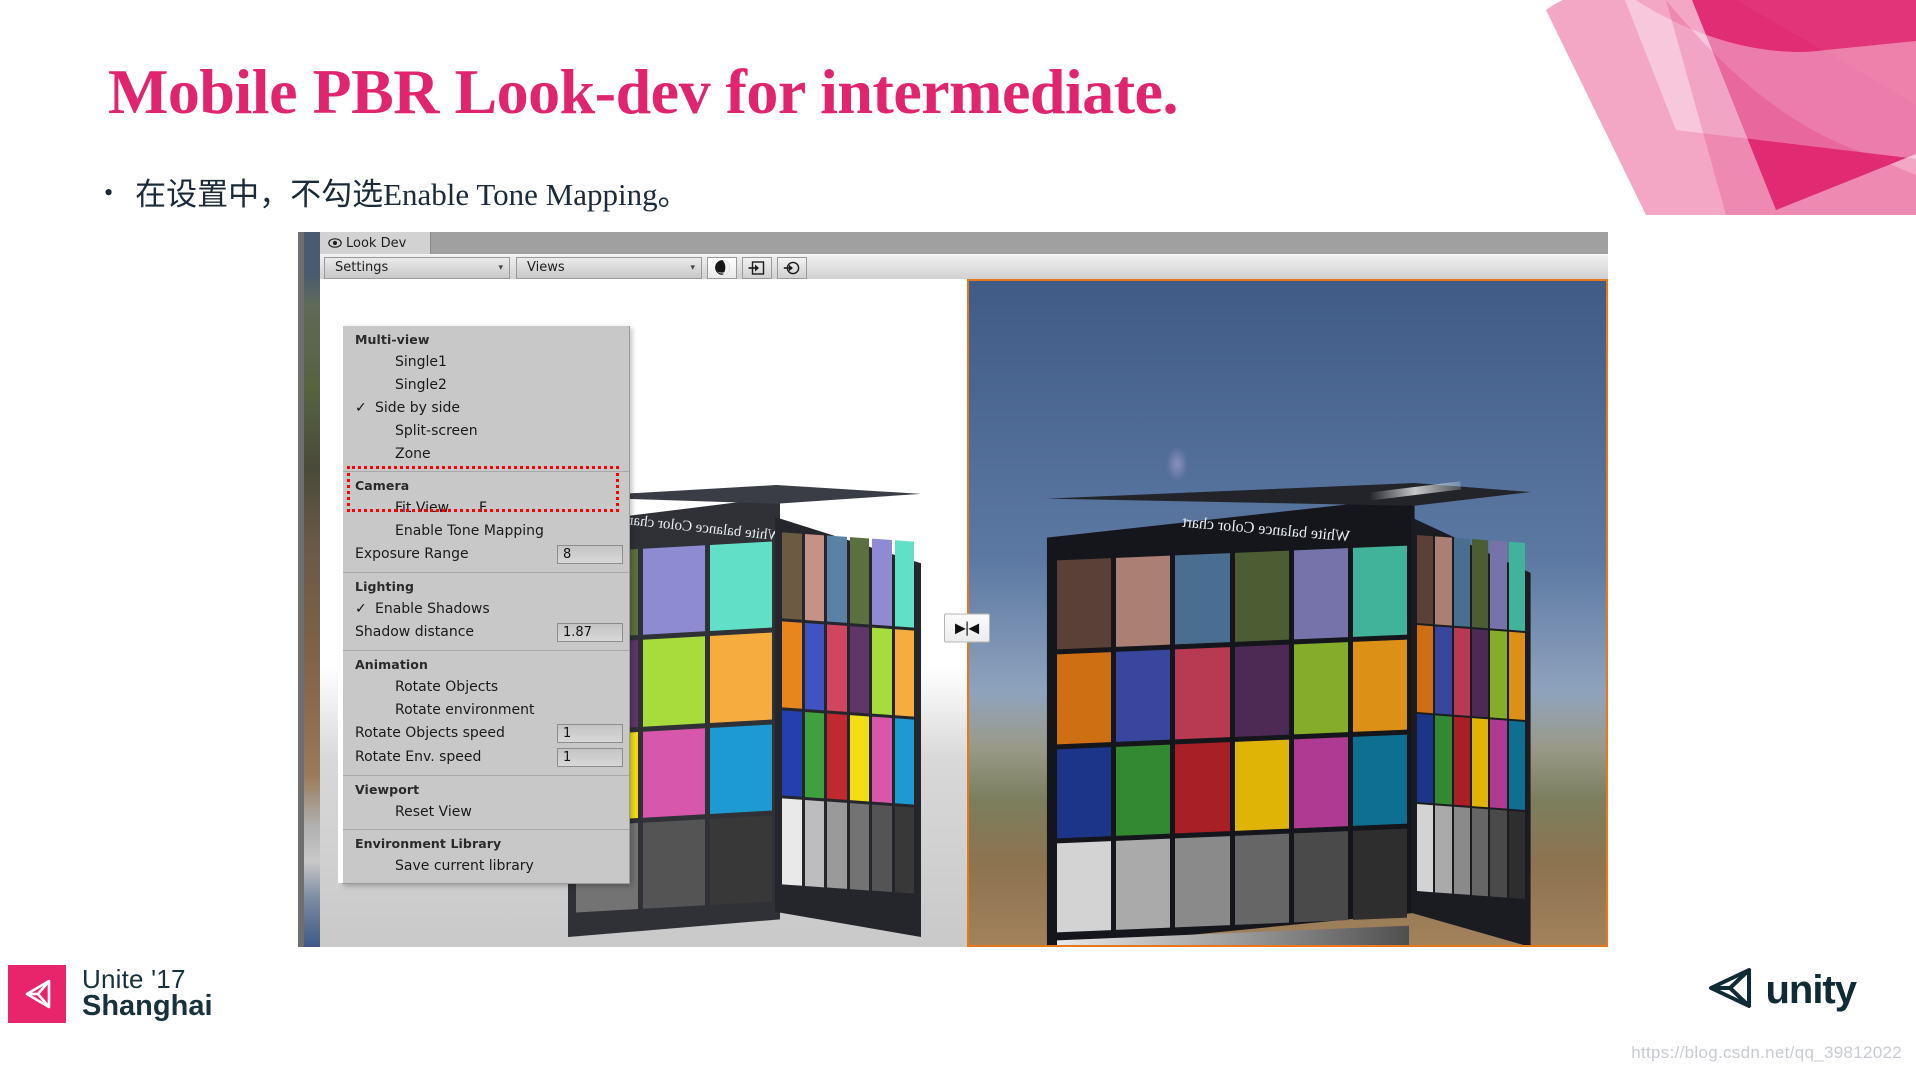 This screenshot has width=1916, height=1075. Describe the element at coordinates (385, 586) in the screenshot. I see `menu-section-header: Lighting` at that location.